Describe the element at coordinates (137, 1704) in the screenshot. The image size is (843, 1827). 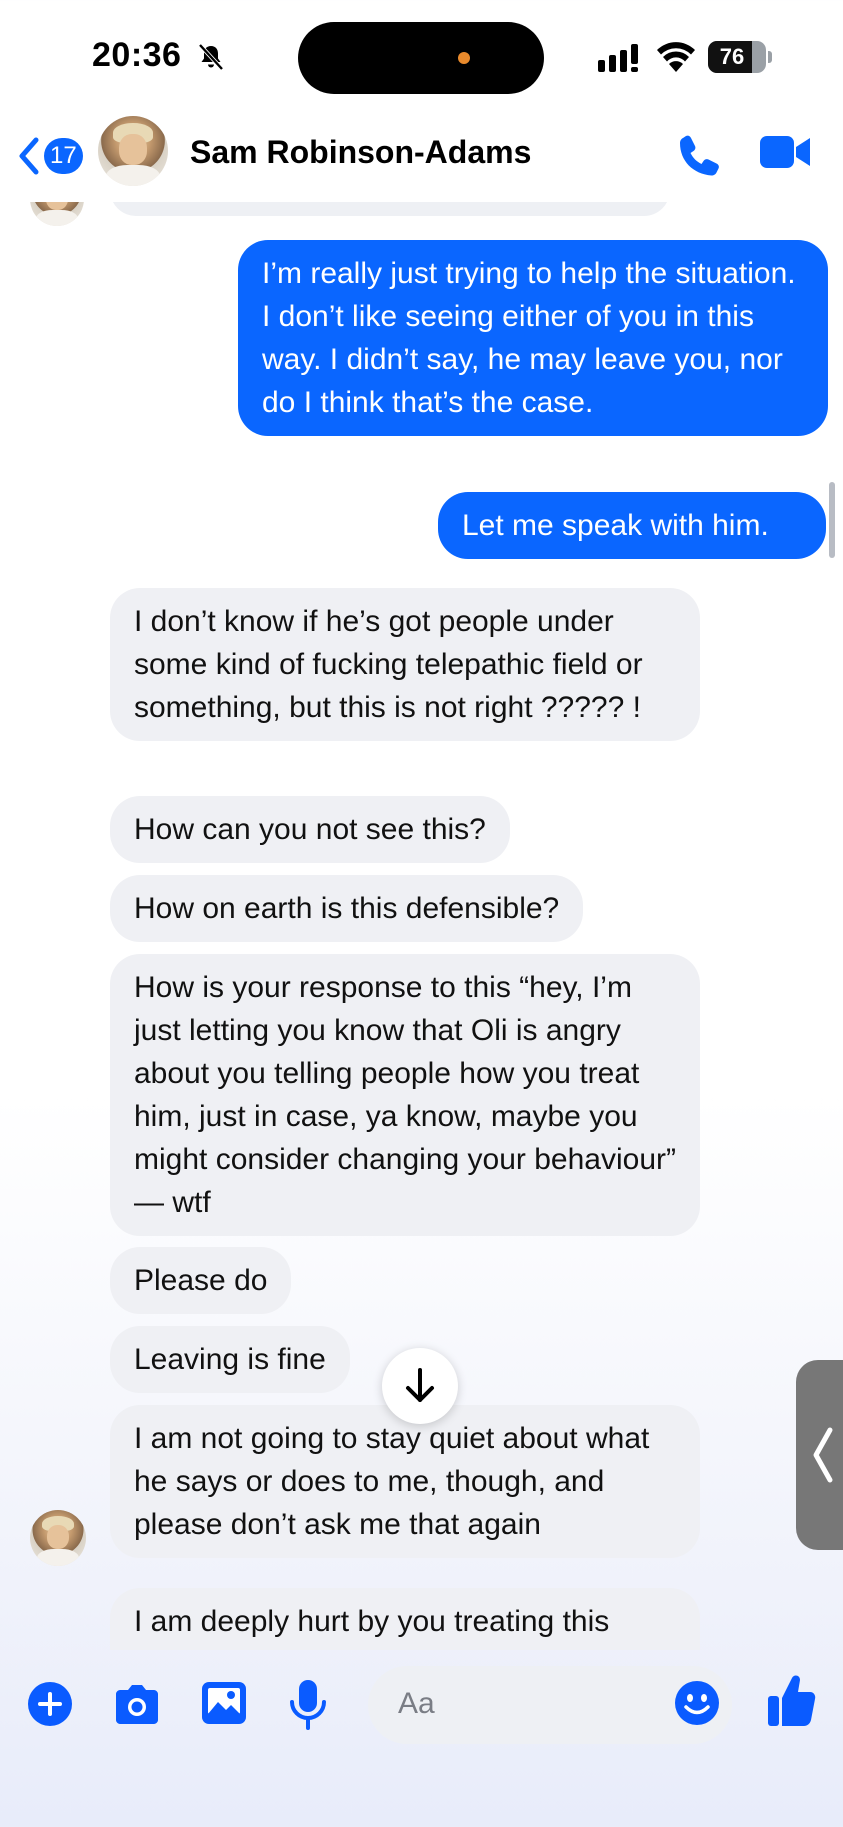
I see `camera-icon` at that location.